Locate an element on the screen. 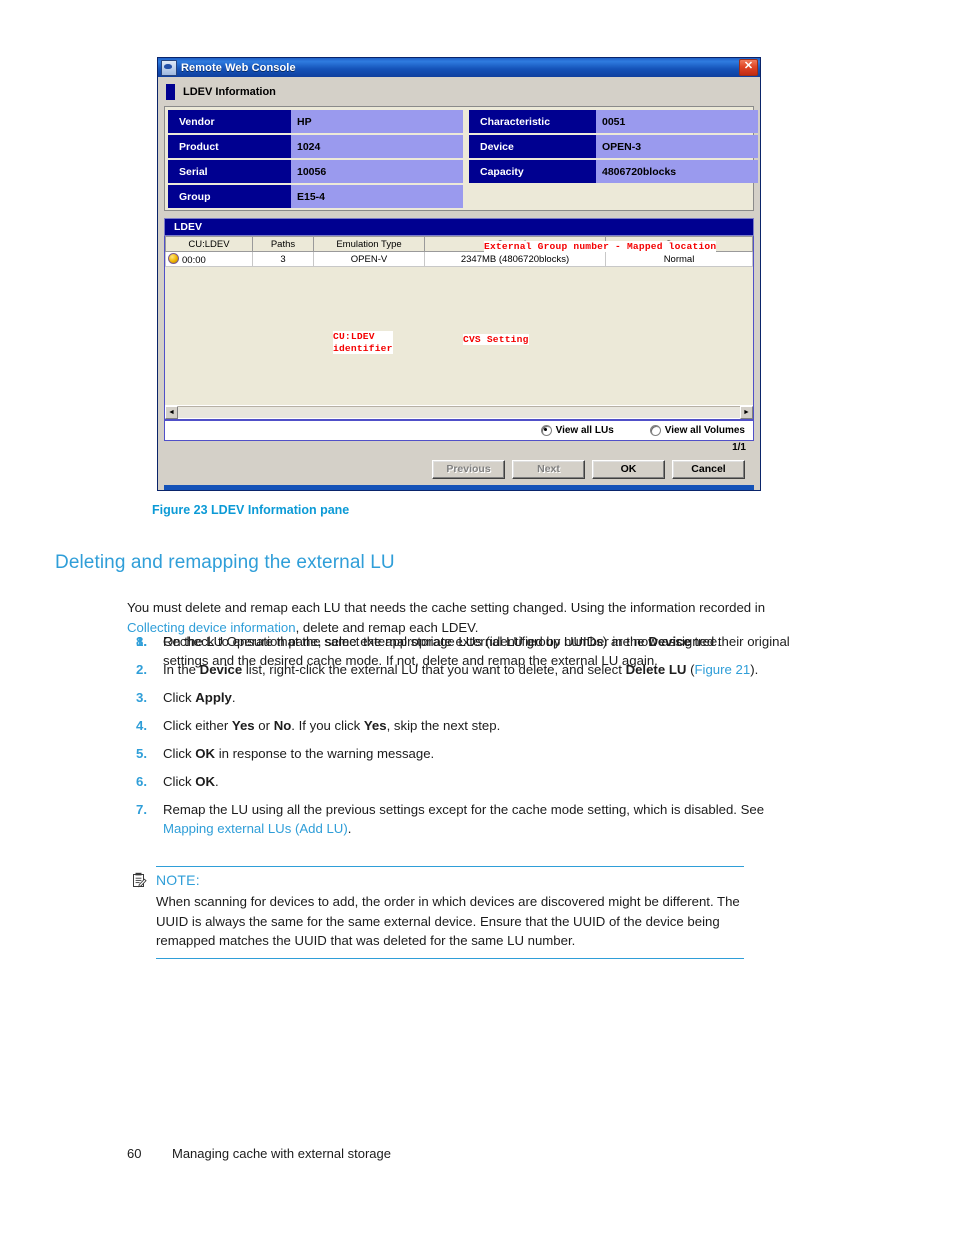 The image size is (954, 1235). list-item: 6. Click OK. is located at coordinates (472, 781).